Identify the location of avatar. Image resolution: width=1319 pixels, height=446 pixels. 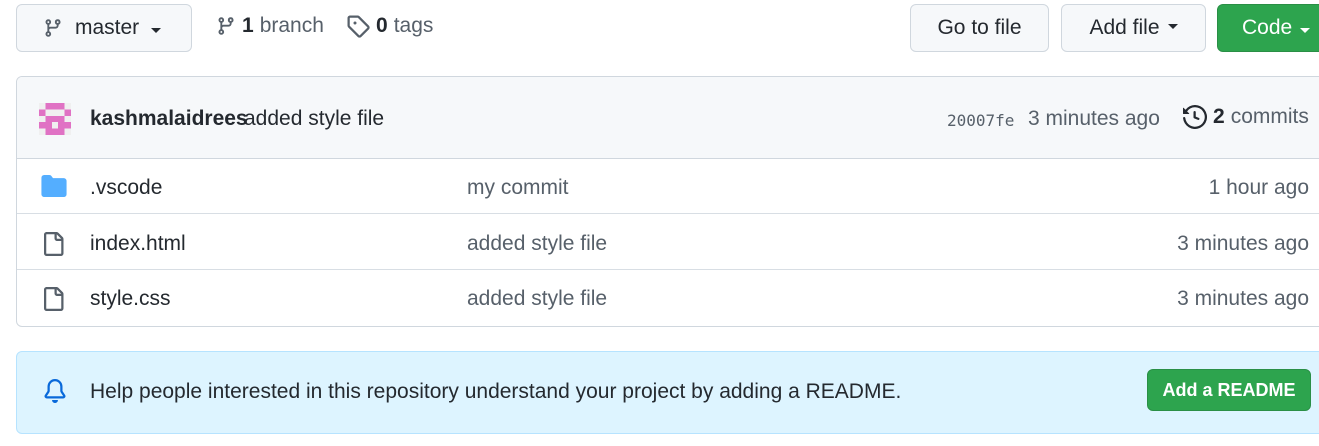
(55, 119).